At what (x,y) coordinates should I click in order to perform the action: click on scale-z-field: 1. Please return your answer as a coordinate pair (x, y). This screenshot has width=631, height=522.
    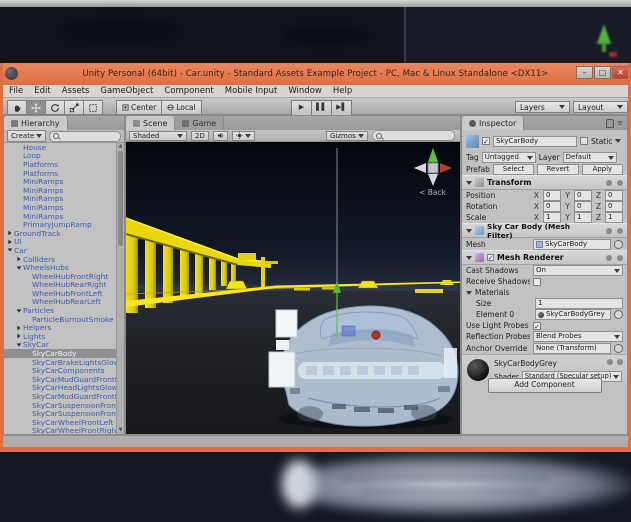
    Looking at the image, I should click on (614, 217).